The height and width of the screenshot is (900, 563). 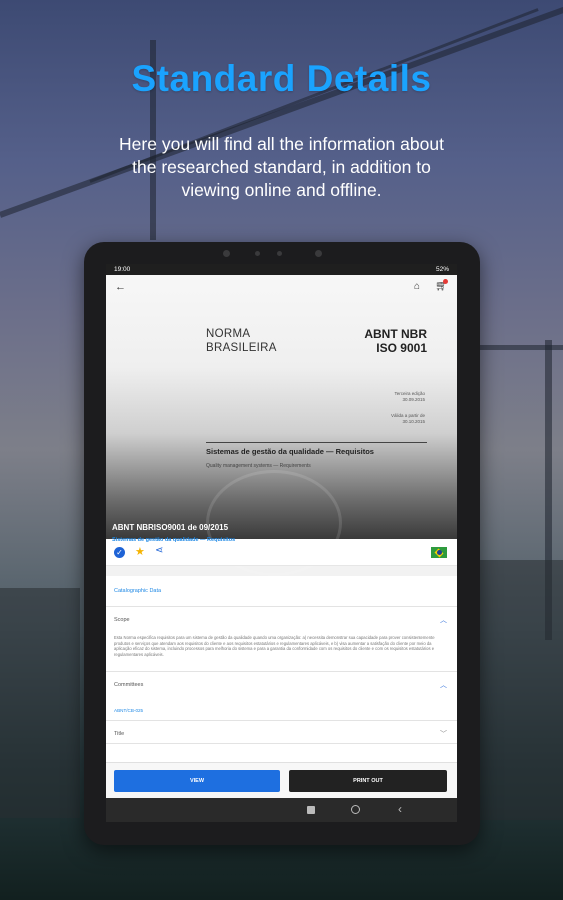 I want to click on status-bar: 19:00 52%, so click(x=281, y=269).